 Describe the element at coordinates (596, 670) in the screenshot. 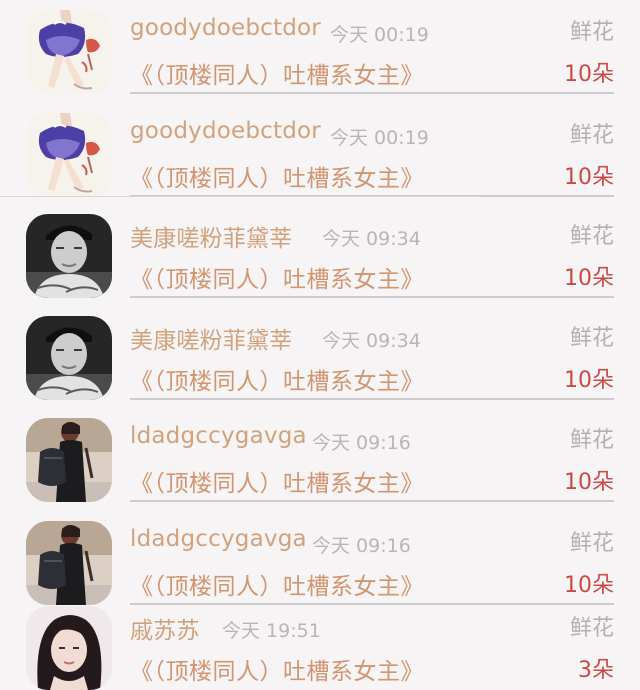

I see `gift-amount: 3朵` at that location.